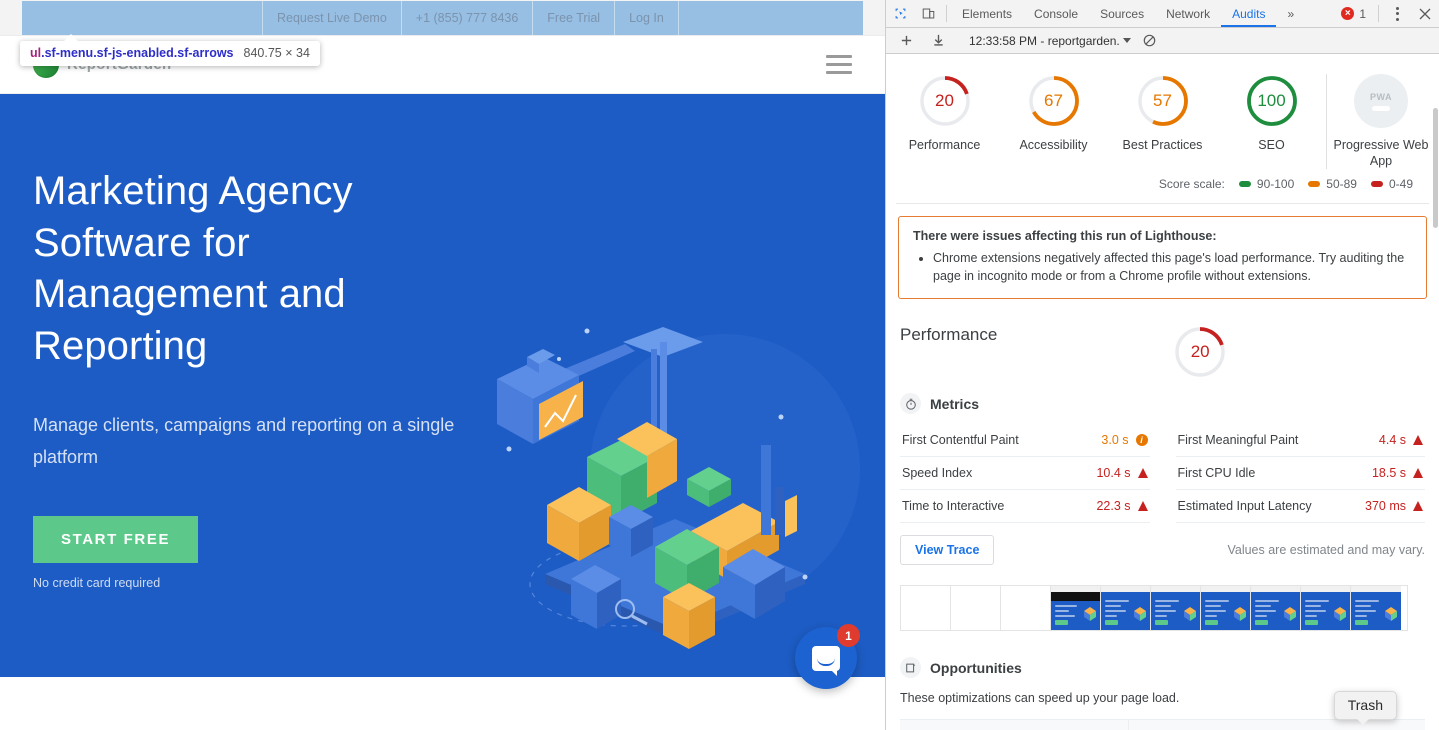  What do you see at coordinates (332, 18) in the screenshot?
I see `nav-request-live-demo: Request Live Demo` at bounding box center [332, 18].